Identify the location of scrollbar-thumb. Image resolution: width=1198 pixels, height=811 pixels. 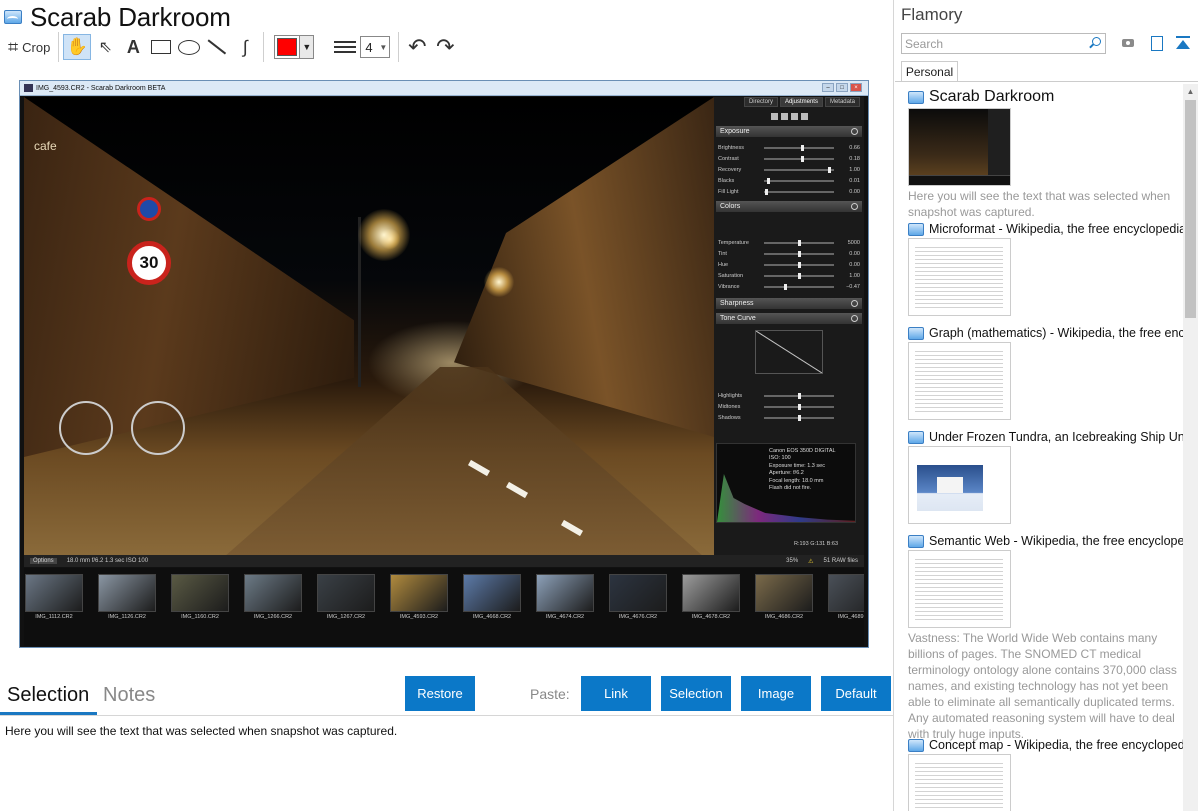
(1190, 209).